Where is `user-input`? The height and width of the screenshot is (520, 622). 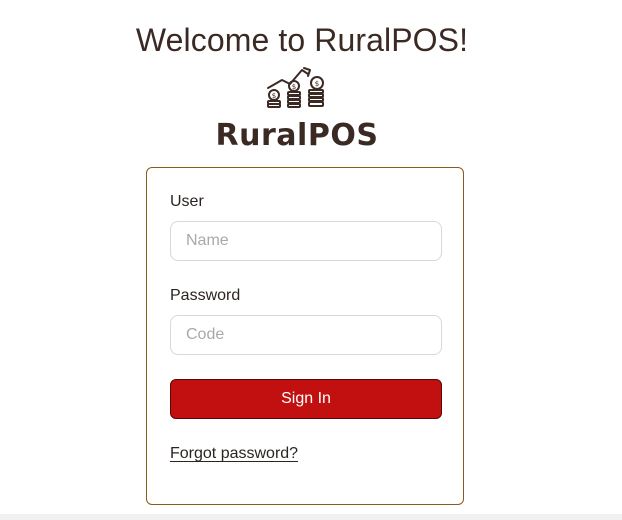 user-input is located at coordinates (306, 241).